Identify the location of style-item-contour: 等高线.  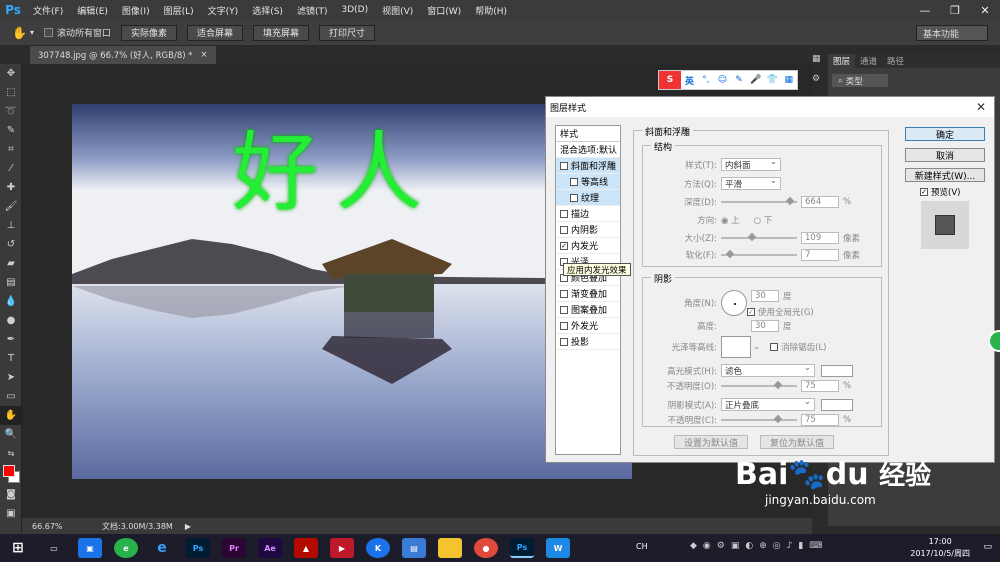
(588, 182).